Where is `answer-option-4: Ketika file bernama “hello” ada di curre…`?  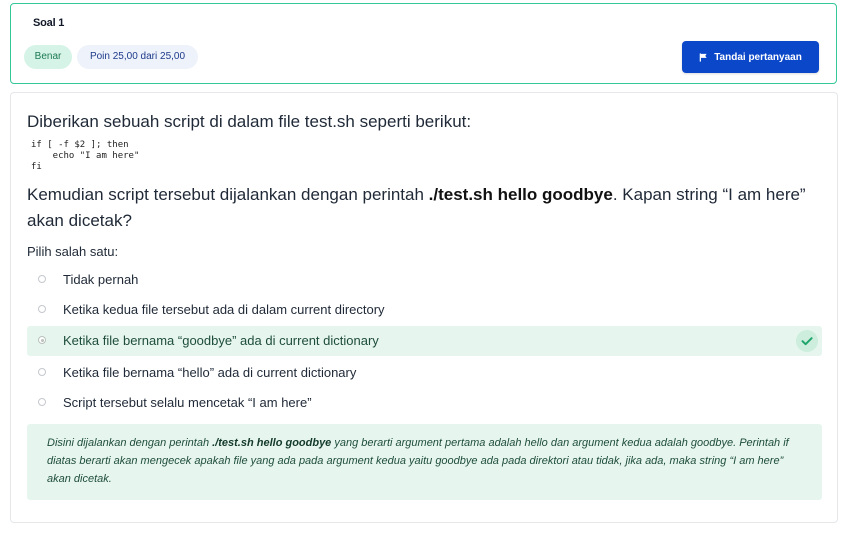
answer-option-4: Ketika file bernama “hello” ada di curre… is located at coordinates (424, 373).